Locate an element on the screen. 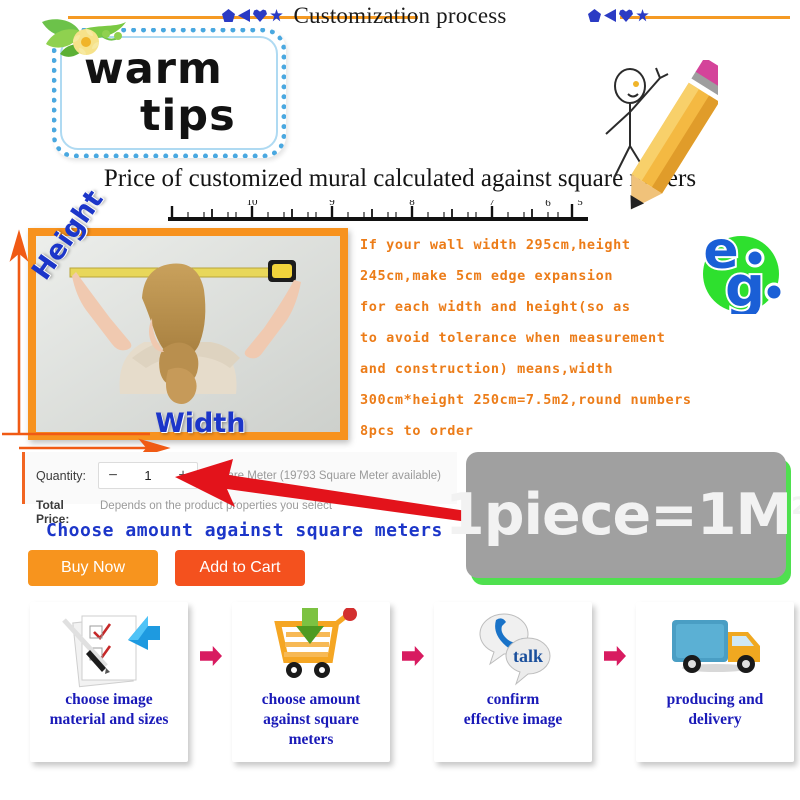 The image size is (800, 800). ruler-tick-10: 10 is located at coordinates (253, 204).